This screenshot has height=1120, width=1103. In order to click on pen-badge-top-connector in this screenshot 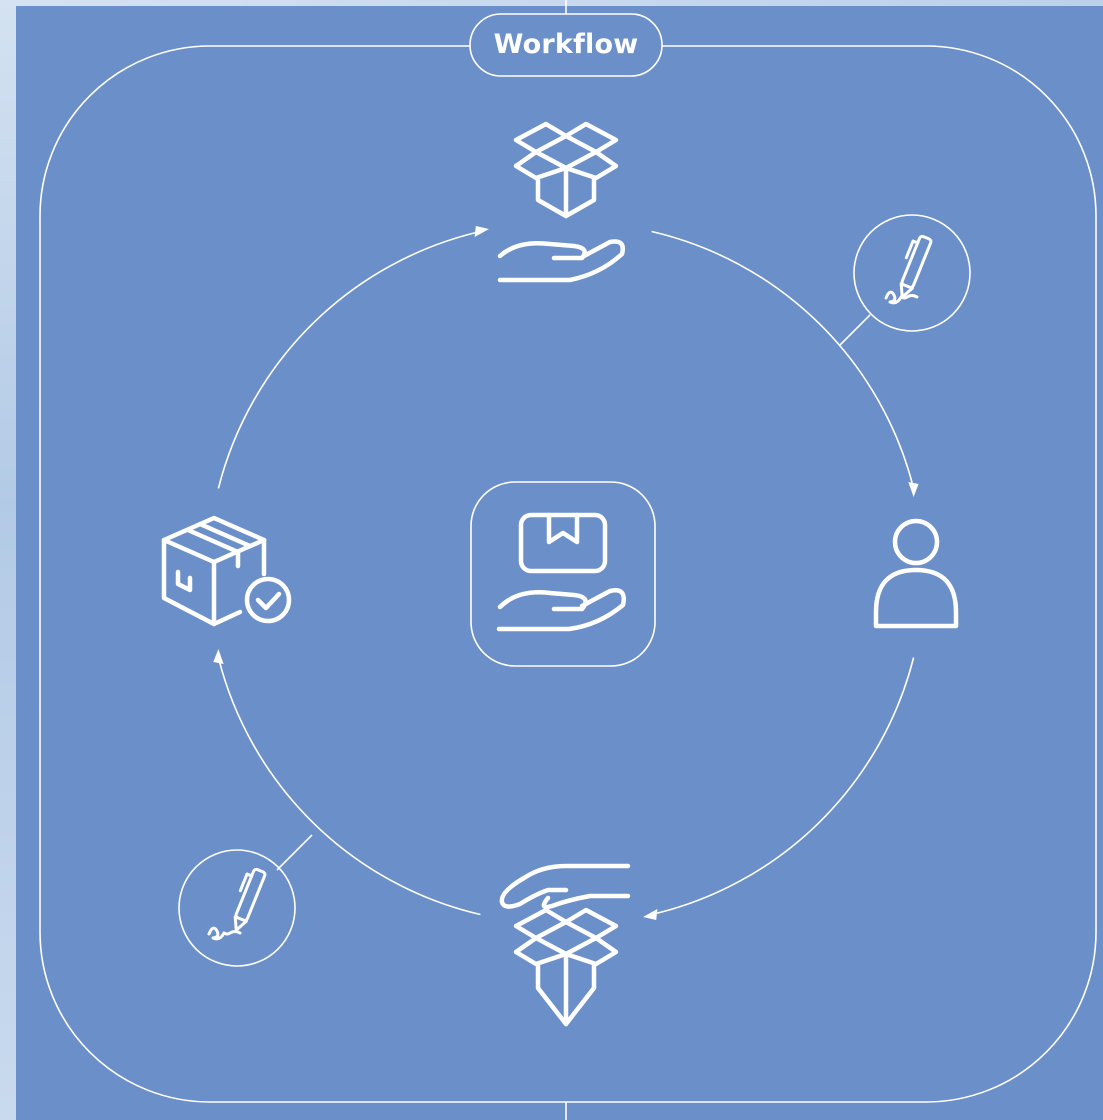, I will do `click(854, 330)`.